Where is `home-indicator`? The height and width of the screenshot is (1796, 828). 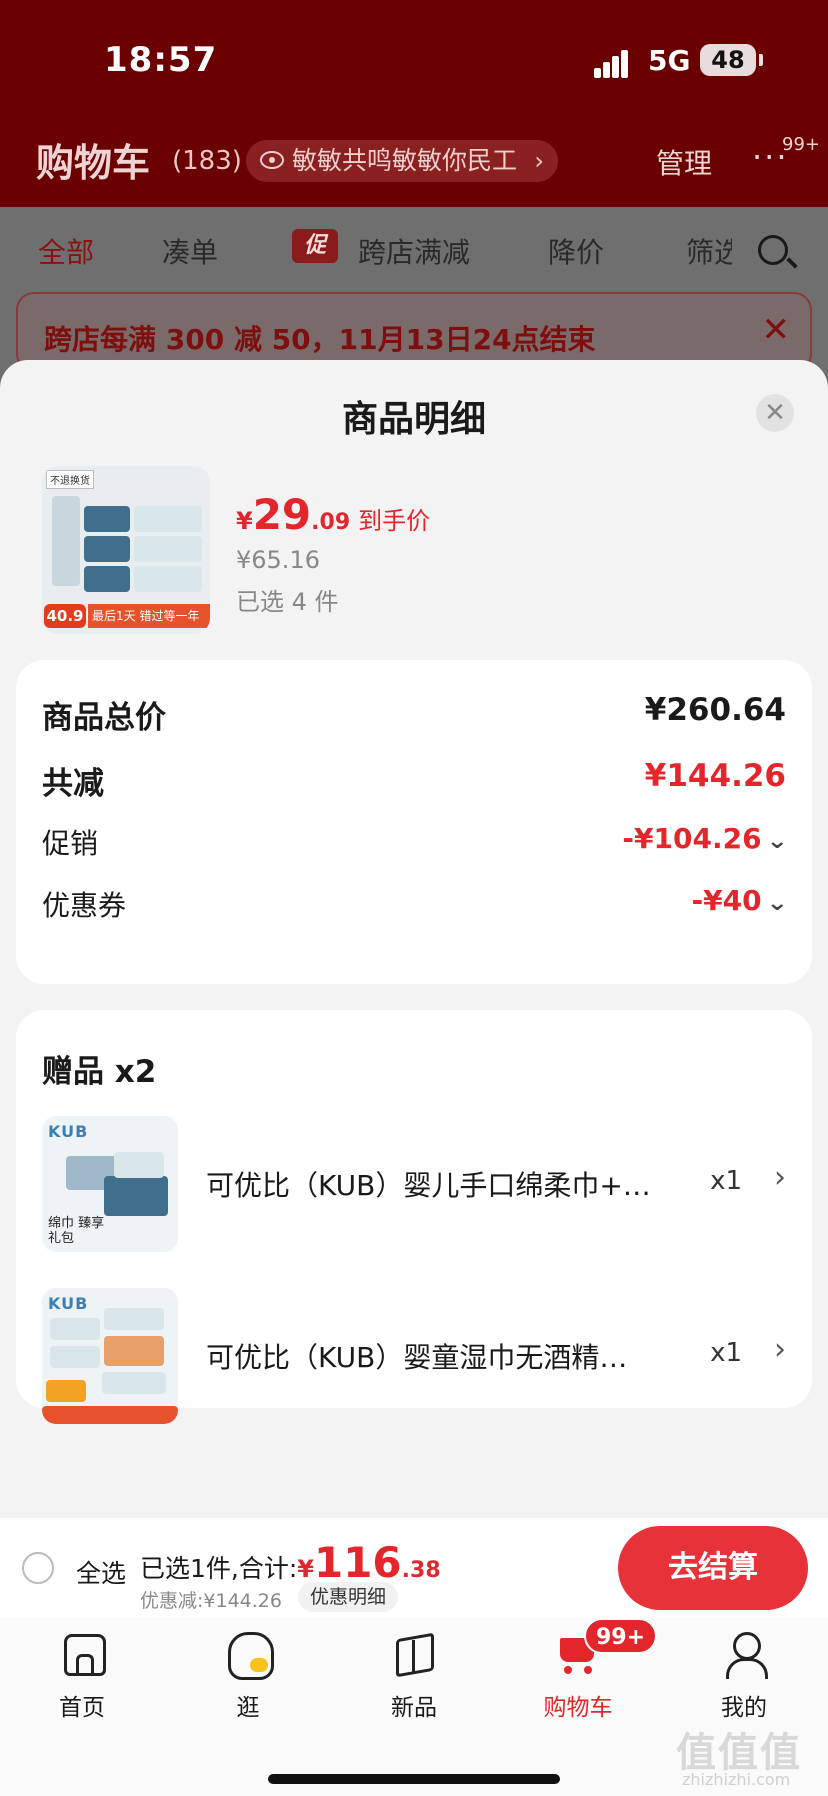 home-indicator is located at coordinates (414, 1779).